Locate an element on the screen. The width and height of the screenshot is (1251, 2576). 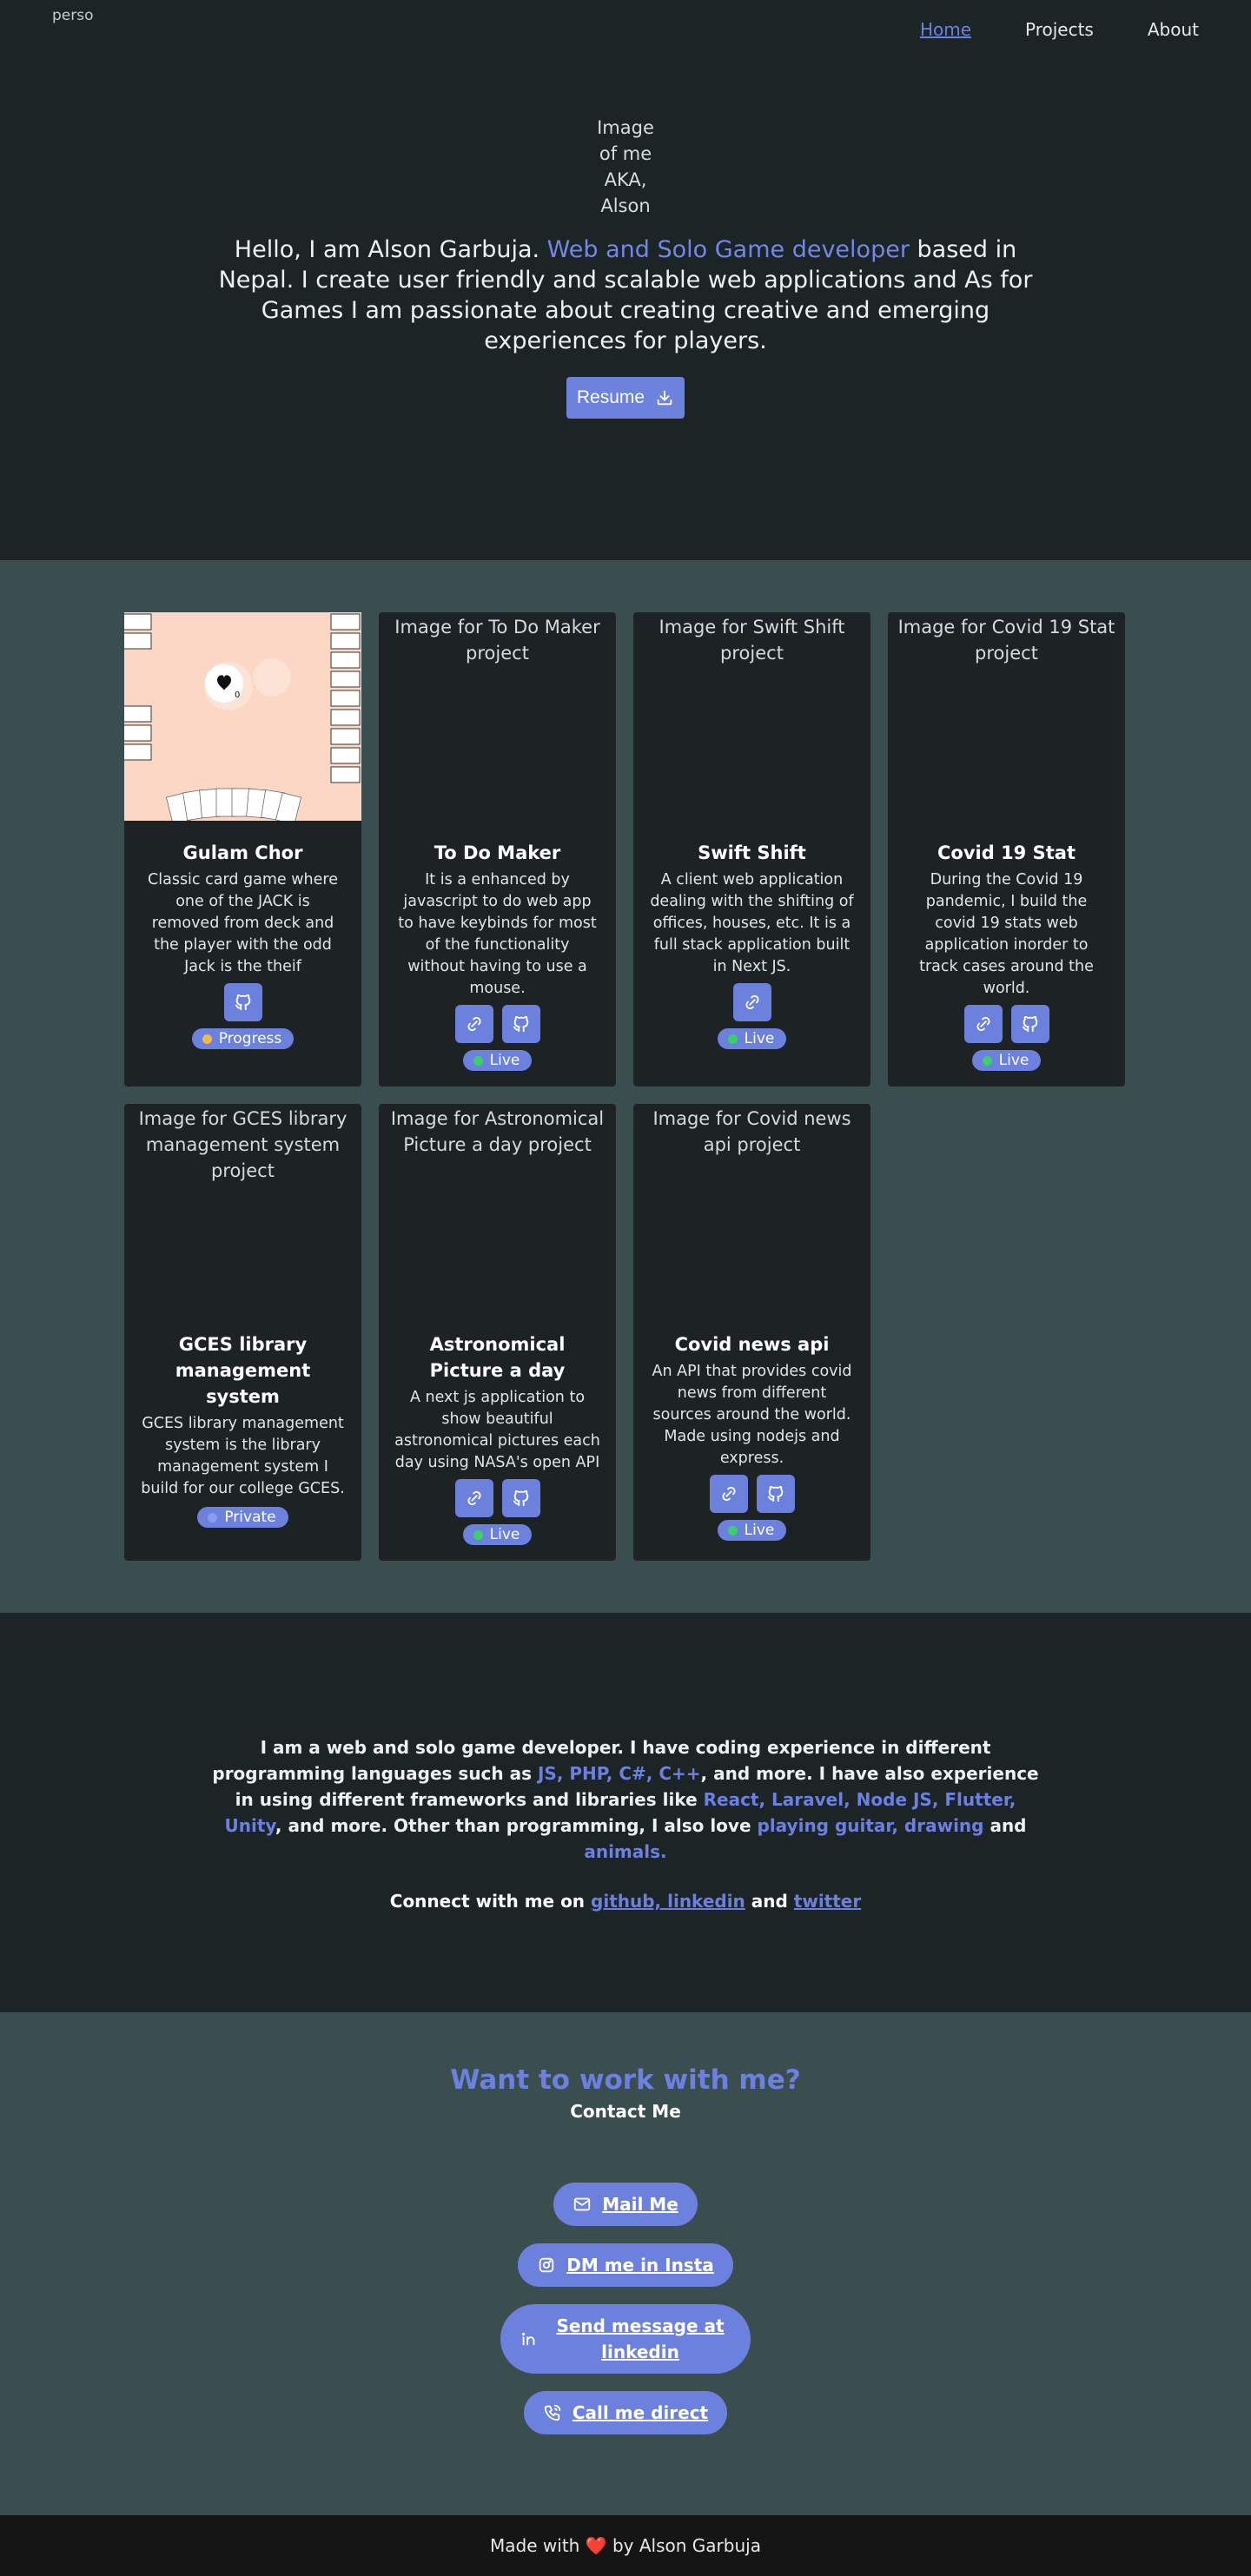
about-hobbies: playing guitar, drawing is located at coordinates (870, 1825).